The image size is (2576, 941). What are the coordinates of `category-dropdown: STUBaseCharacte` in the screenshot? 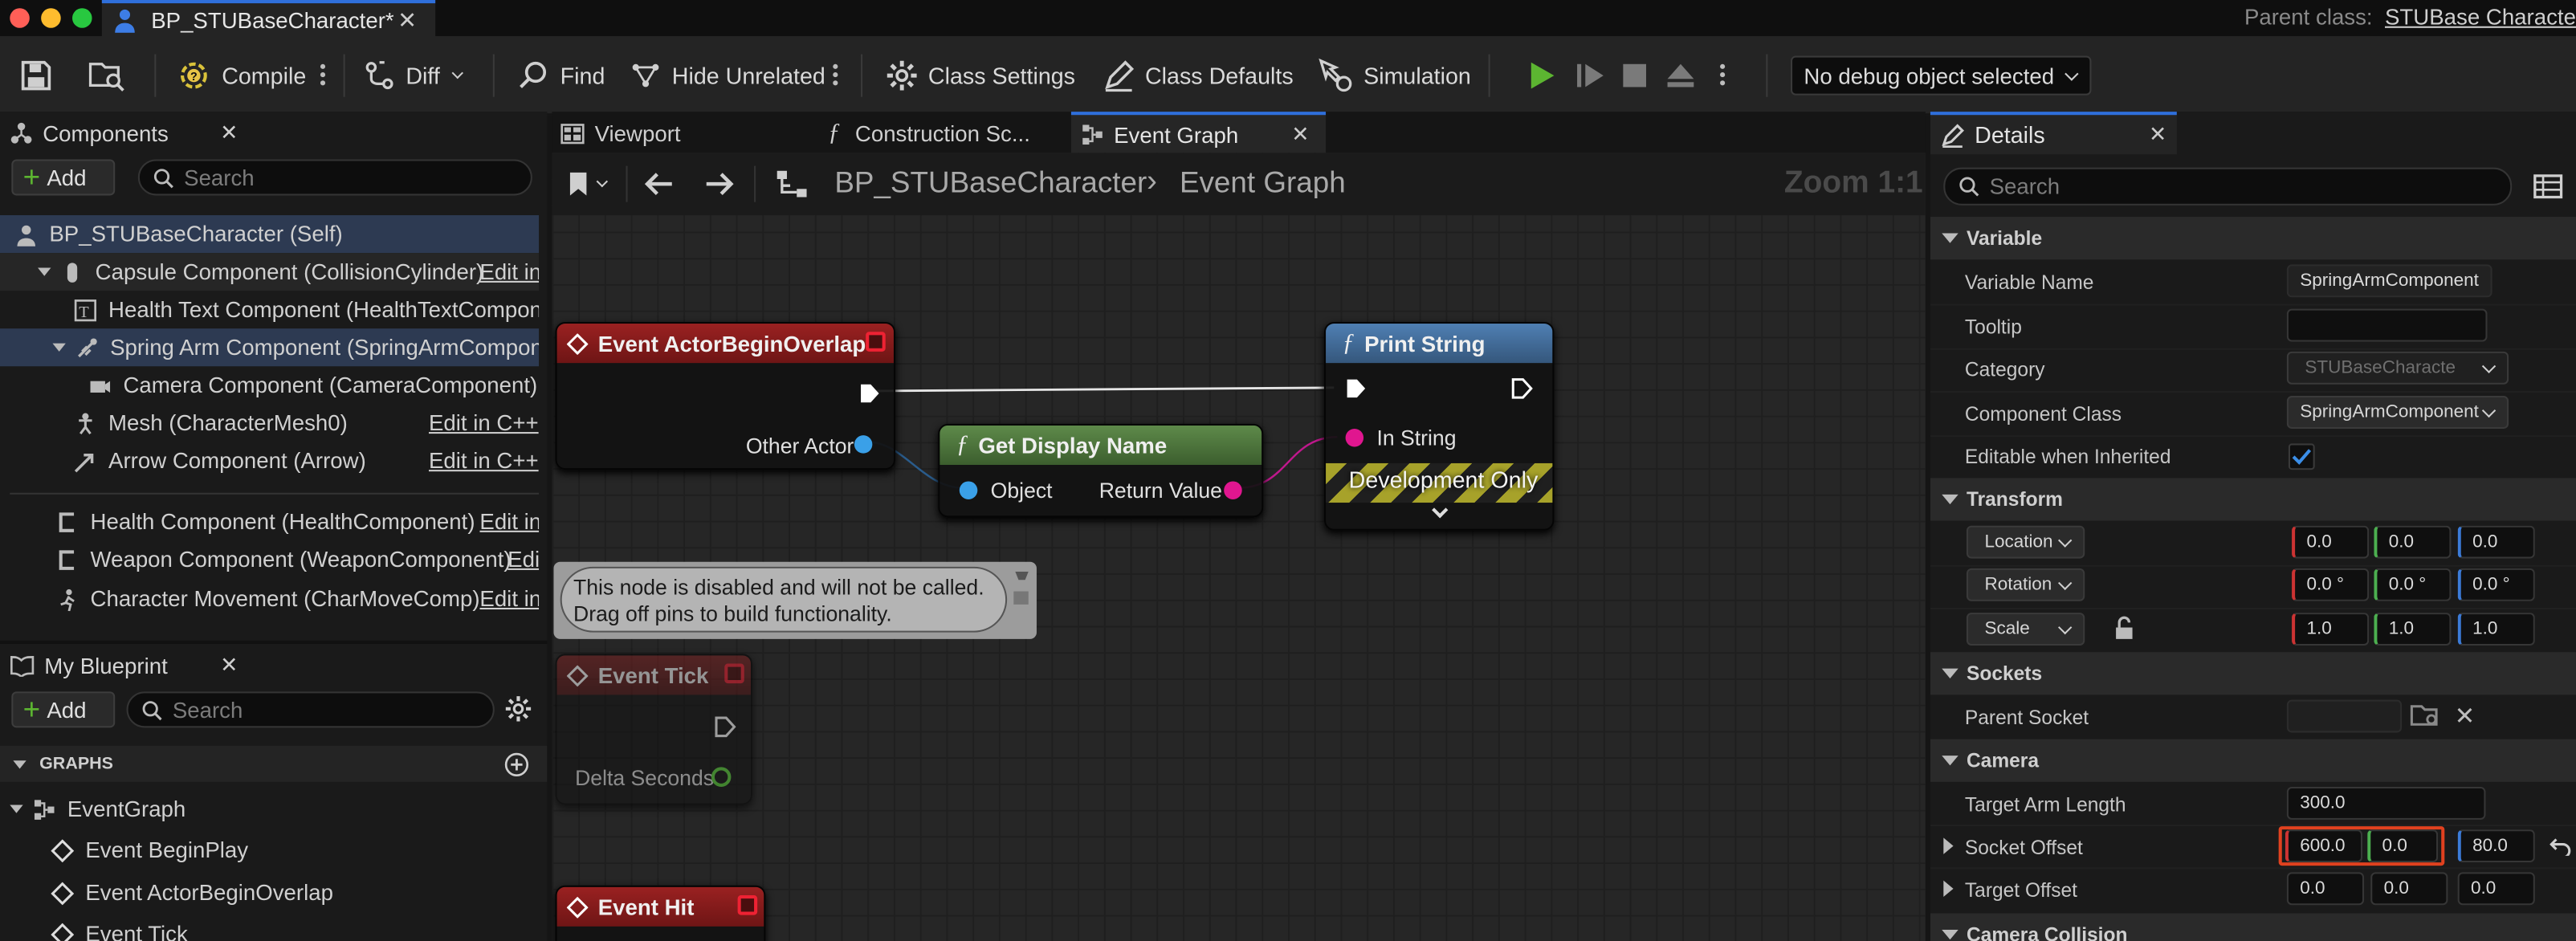 It's located at (2397, 368).